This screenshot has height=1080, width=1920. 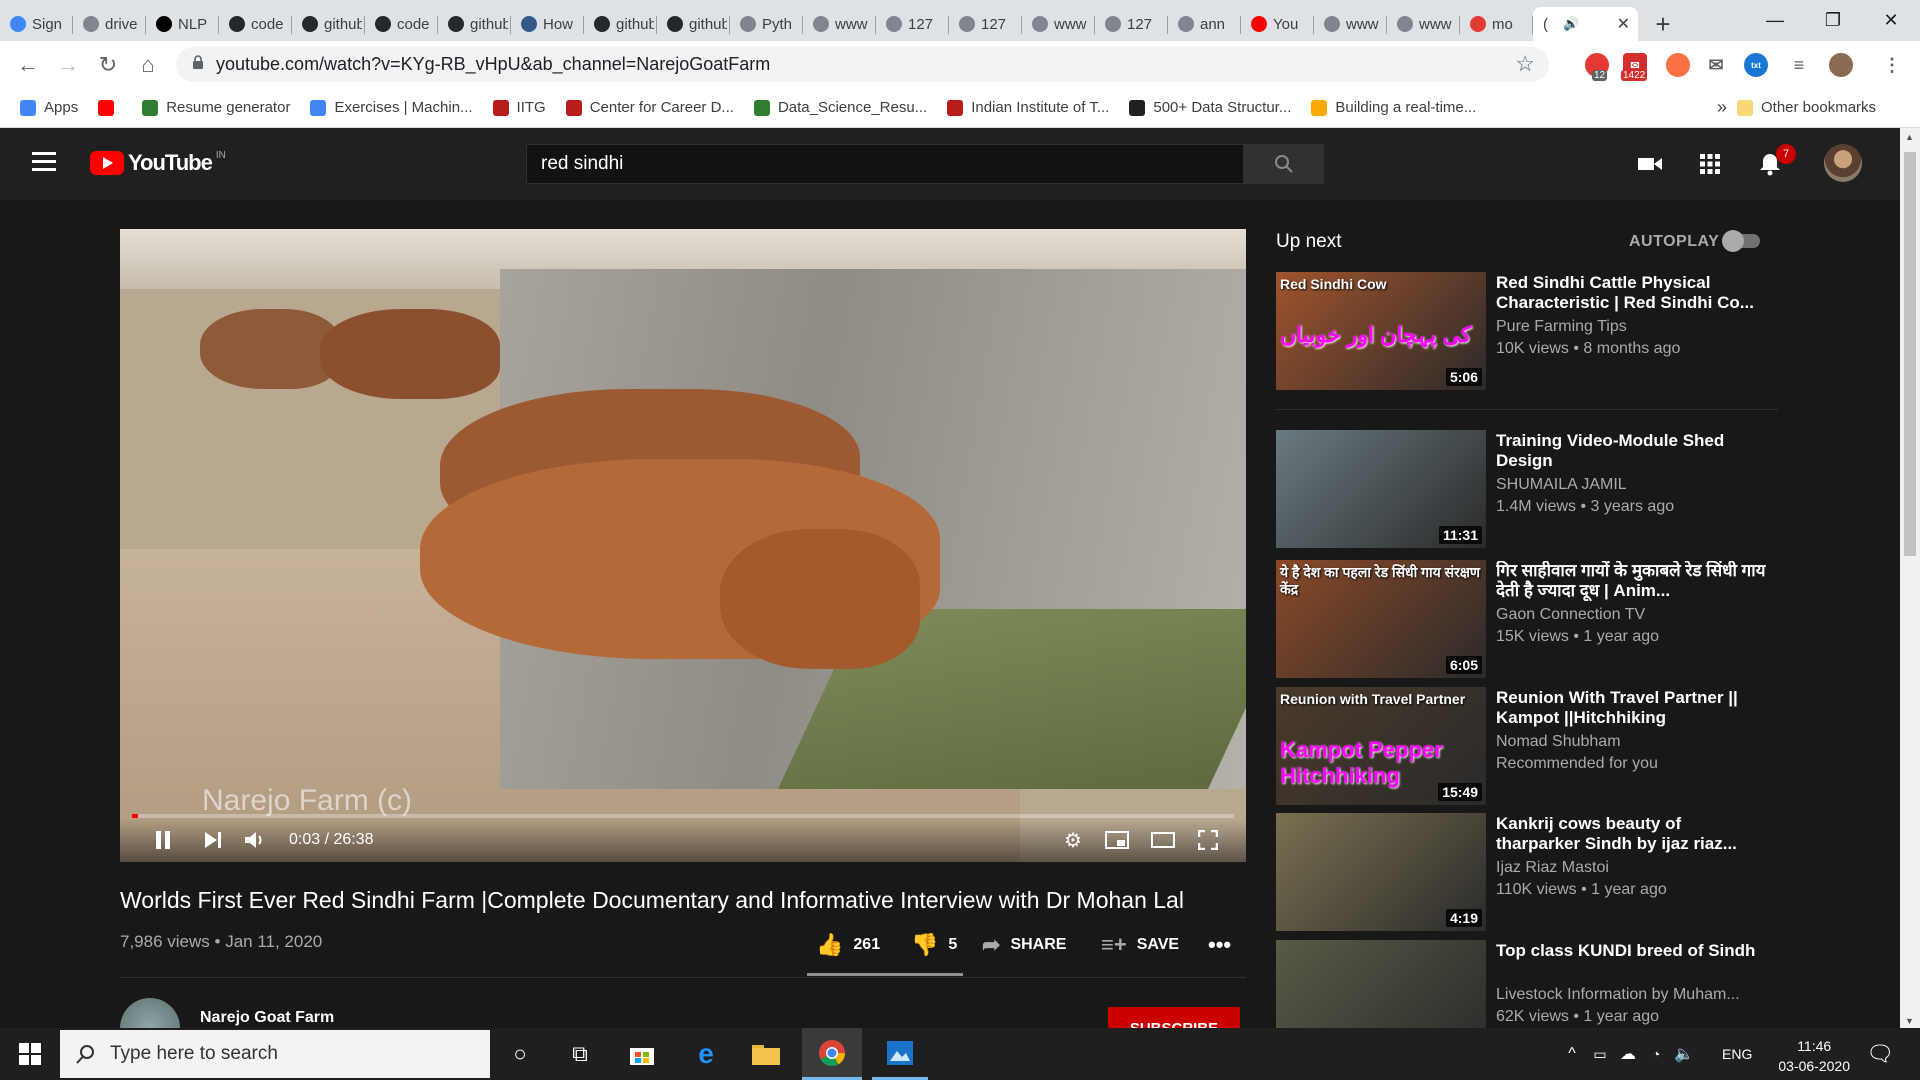 I want to click on browser-tab: You, so click(x=1277, y=24).